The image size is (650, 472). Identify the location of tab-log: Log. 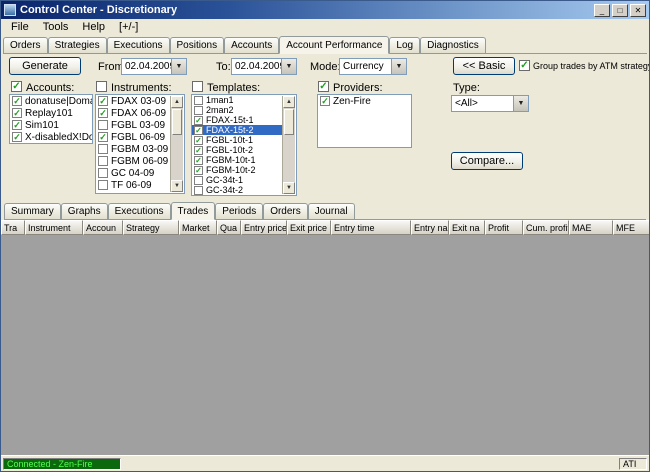
(405, 45).